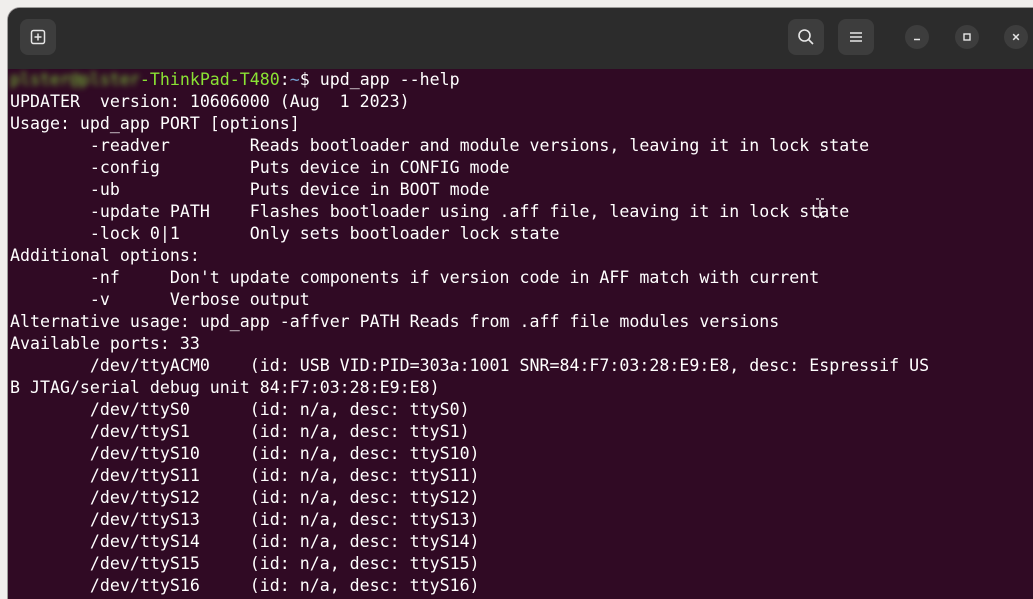 Image resolution: width=1033 pixels, height=599 pixels. Describe the element at coordinates (155, 123) in the screenshot. I see `output-line: Usage: upd_app PORT [options]` at that location.